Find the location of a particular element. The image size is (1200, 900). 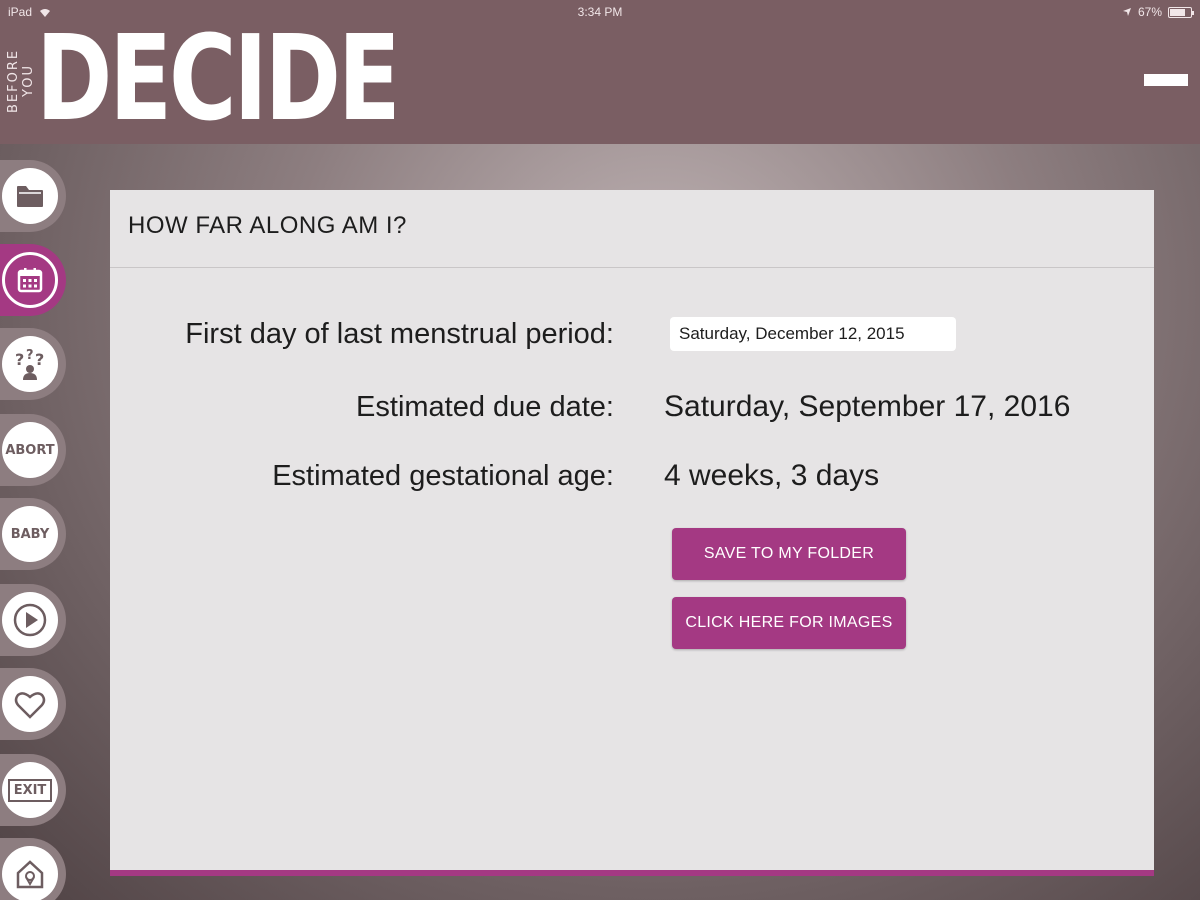

battery-percent: 67% is located at coordinates (1149, 12).